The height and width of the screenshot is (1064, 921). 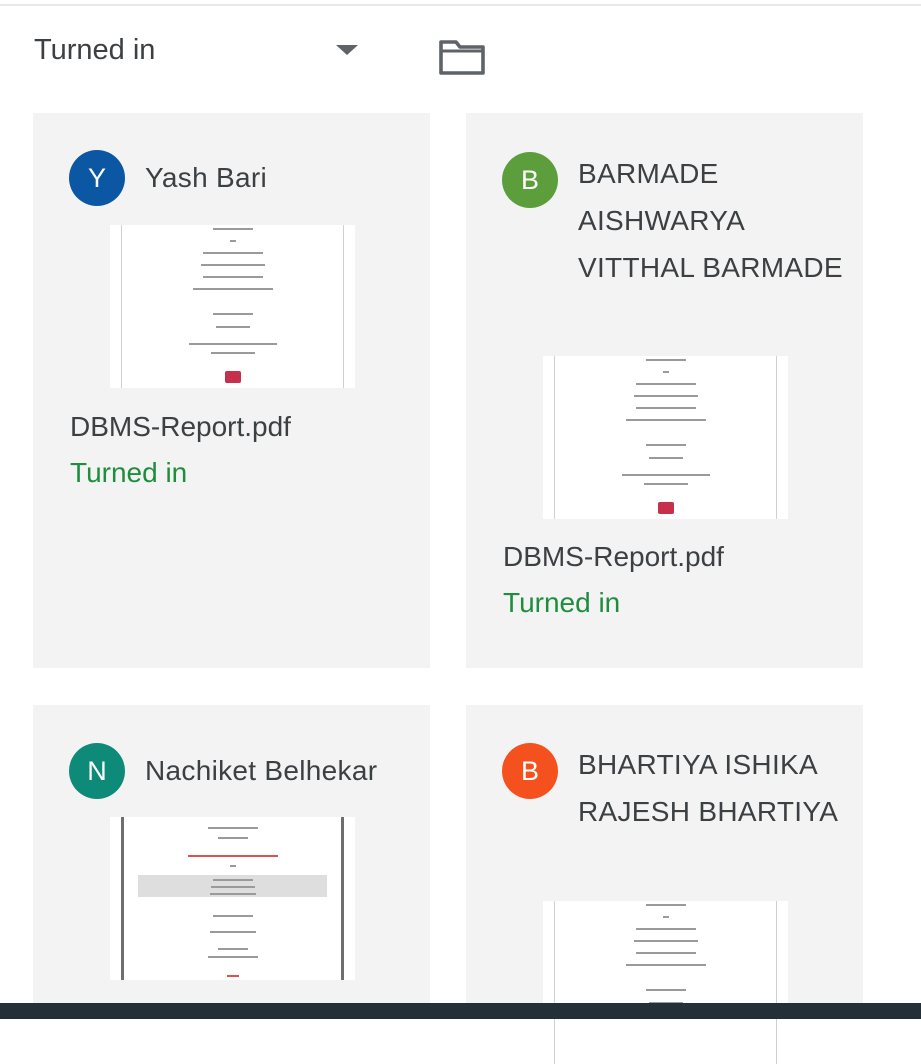 What do you see at coordinates (462, 57) in the screenshot?
I see `folder-icon` at bounding box center [462, 57].